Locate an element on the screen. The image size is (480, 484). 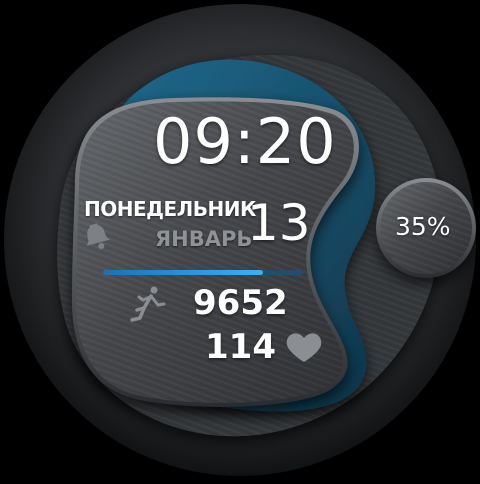
steps-count: 9652 is located at coordinates (240, 303).